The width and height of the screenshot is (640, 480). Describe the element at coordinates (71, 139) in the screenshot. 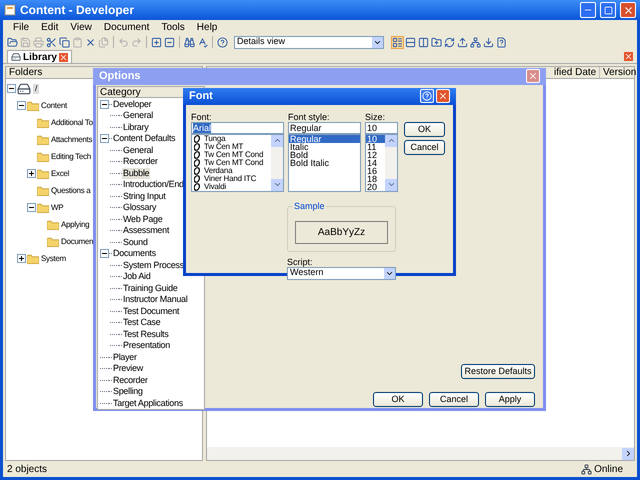

I see `folder-label: Attachments` at that location.